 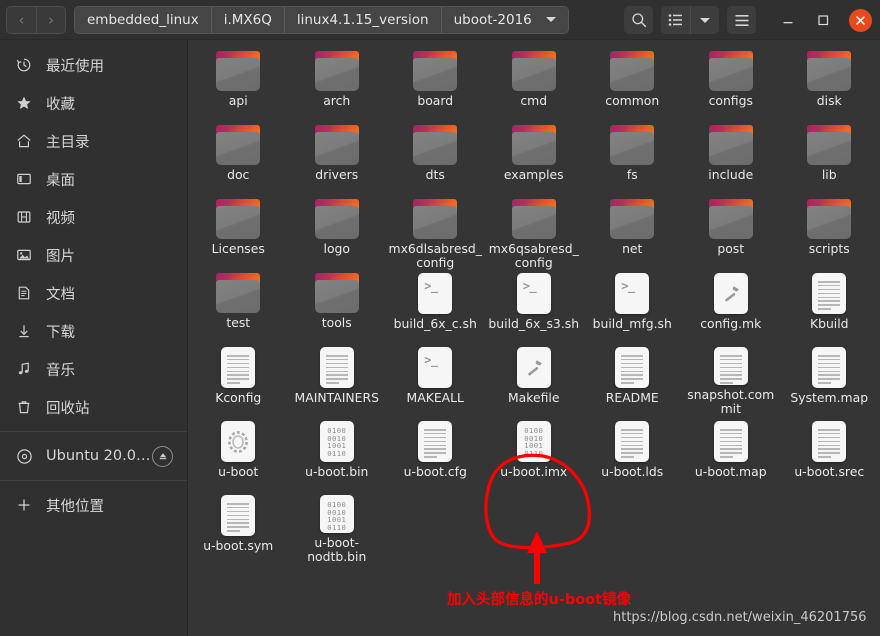 I want to click on file-item: >_ build_6x_s3.sh, so click(x=534, y=305).